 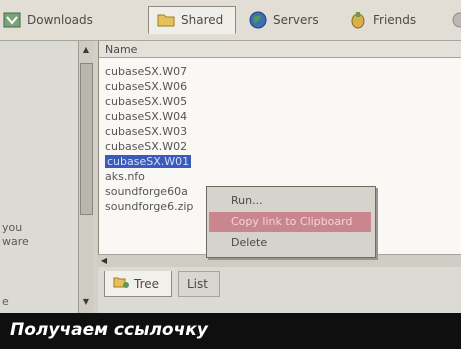 What do you see at coordinates (109, 330) in the screenshot?
I see `caption-text: Получаем ссылочку` at bounding box center [109, 330].